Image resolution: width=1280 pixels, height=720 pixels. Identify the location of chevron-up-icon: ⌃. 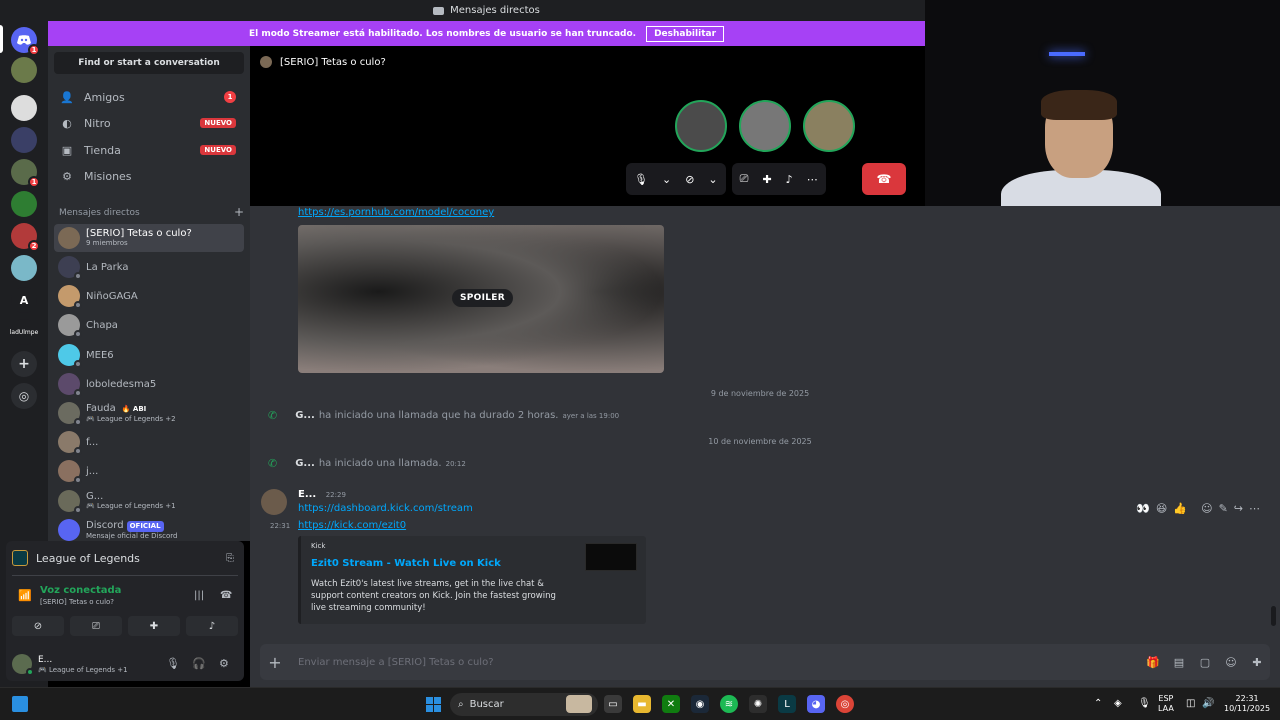
(1098, 703).